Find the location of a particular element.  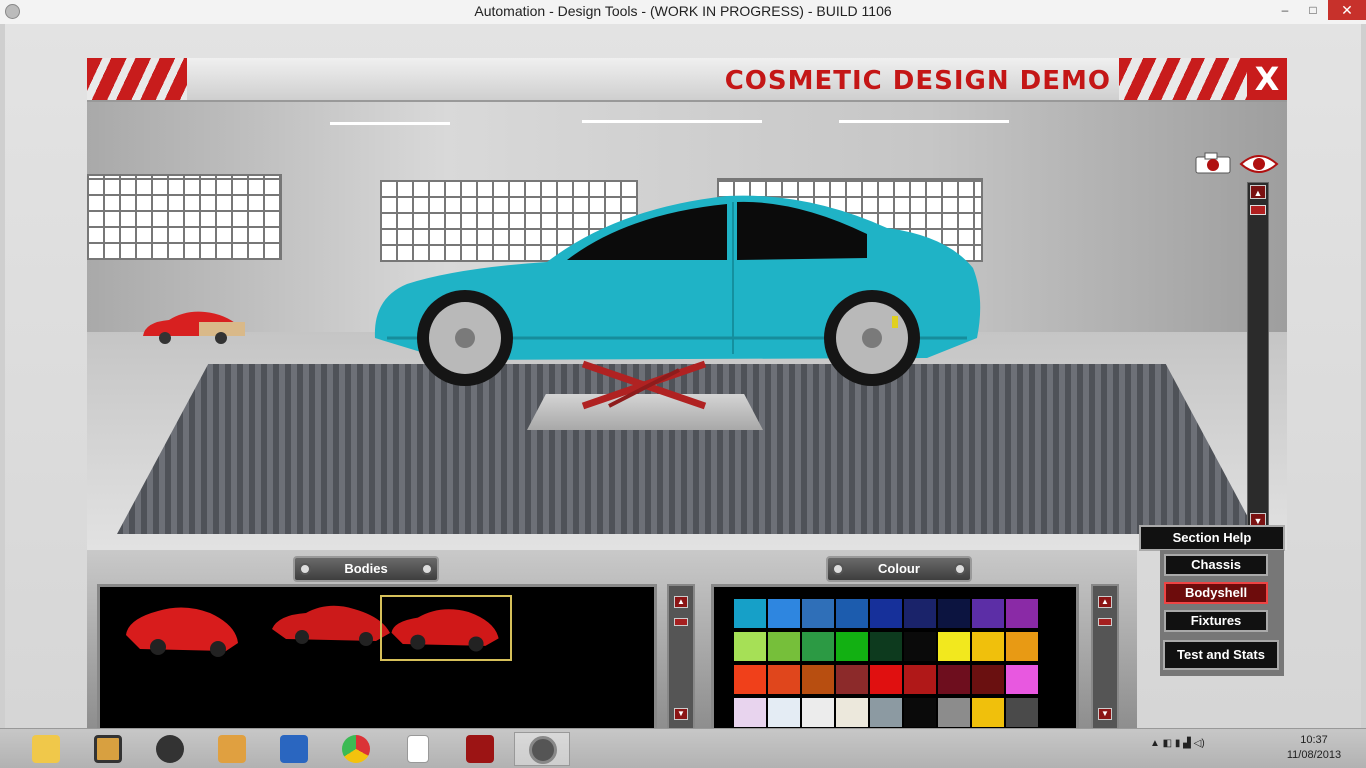

doc-icon is located at coordinates (232, 749).